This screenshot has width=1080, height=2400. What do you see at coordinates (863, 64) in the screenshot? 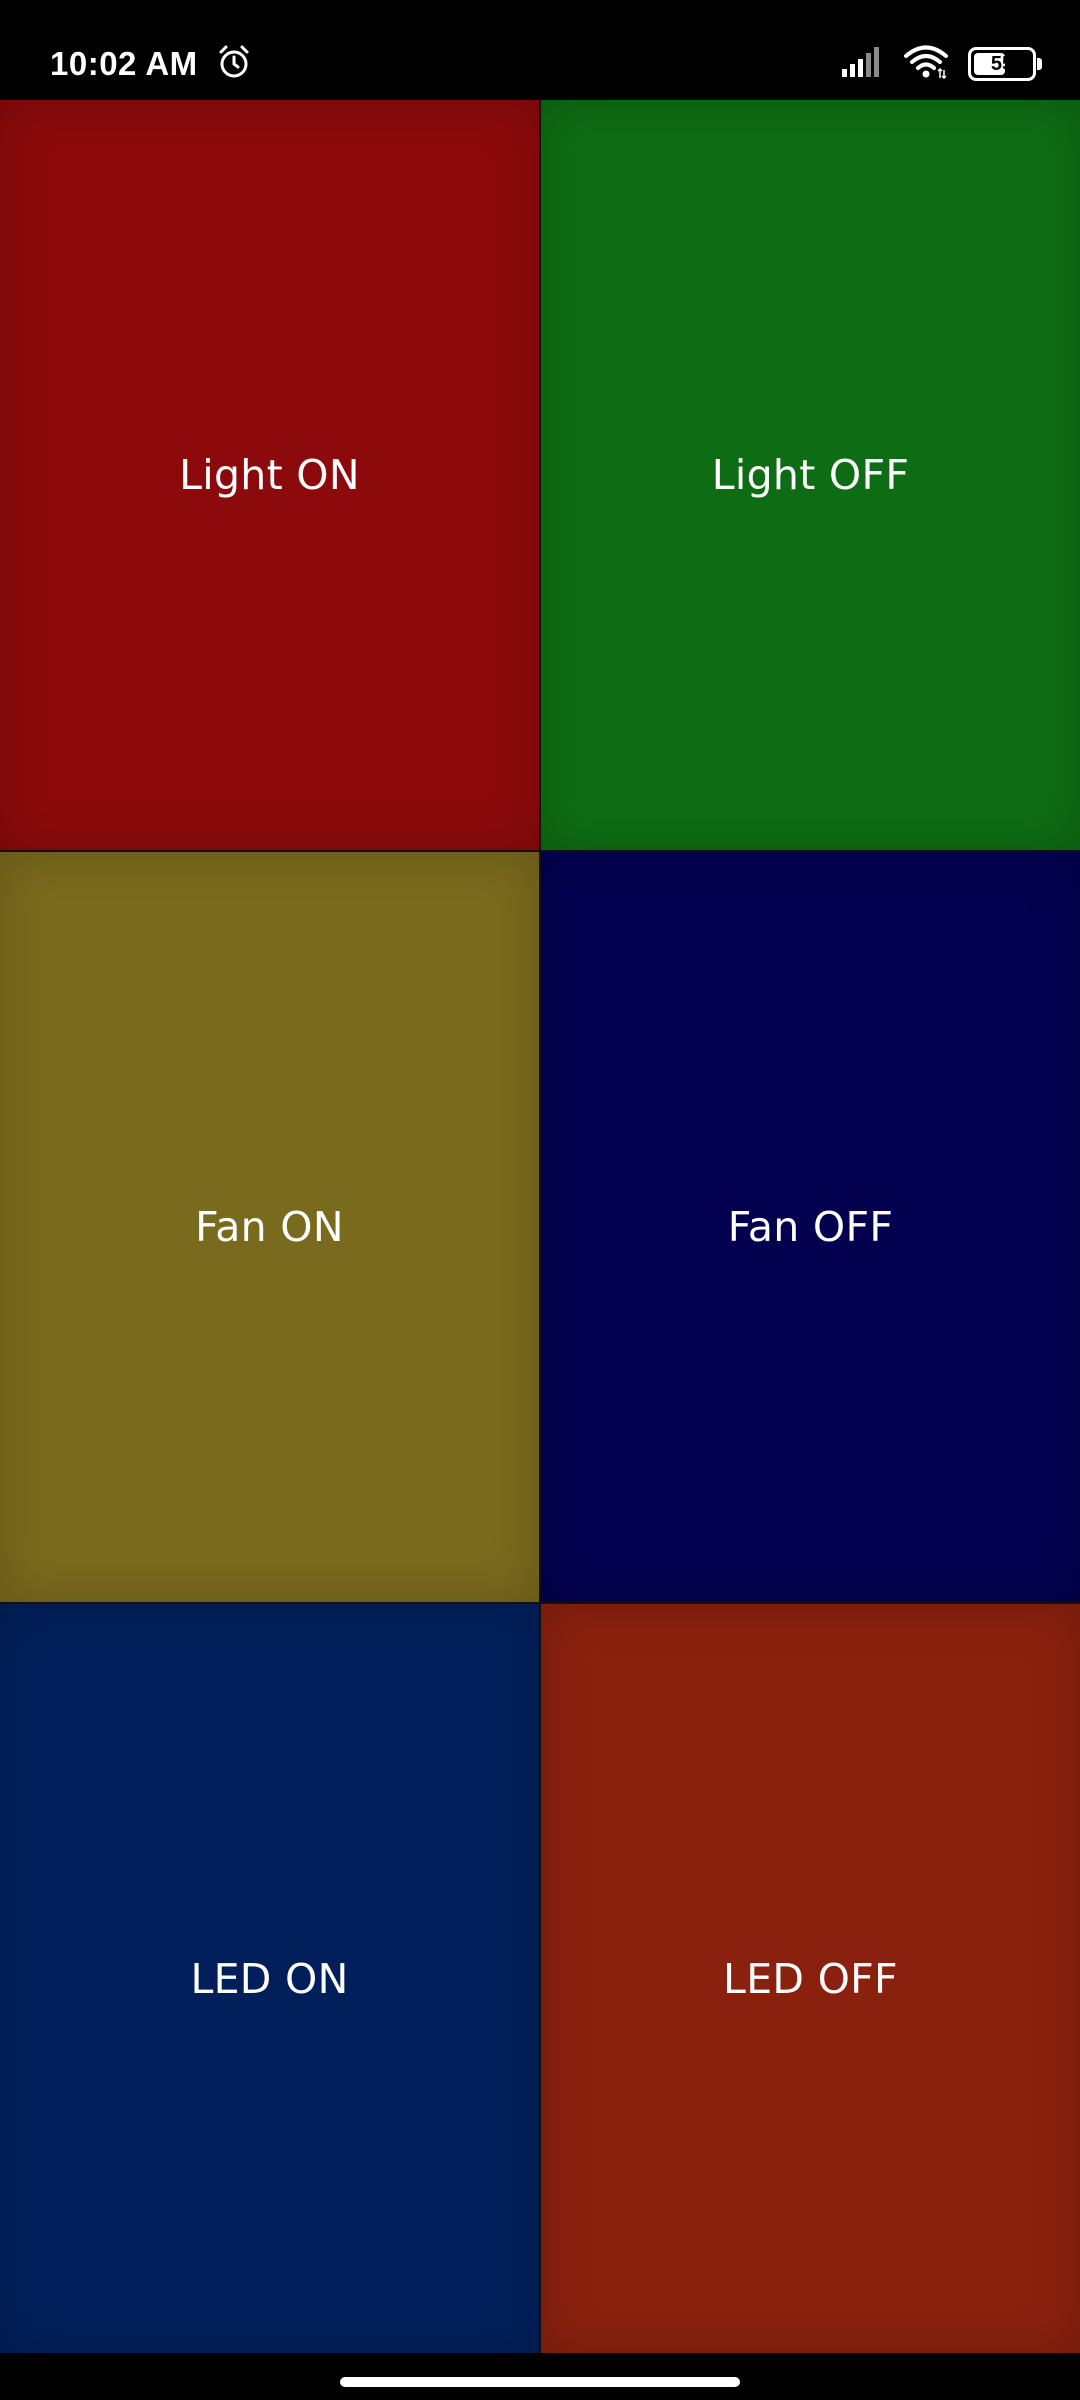
I see `signal-icon` at bounding box center [863, 64].